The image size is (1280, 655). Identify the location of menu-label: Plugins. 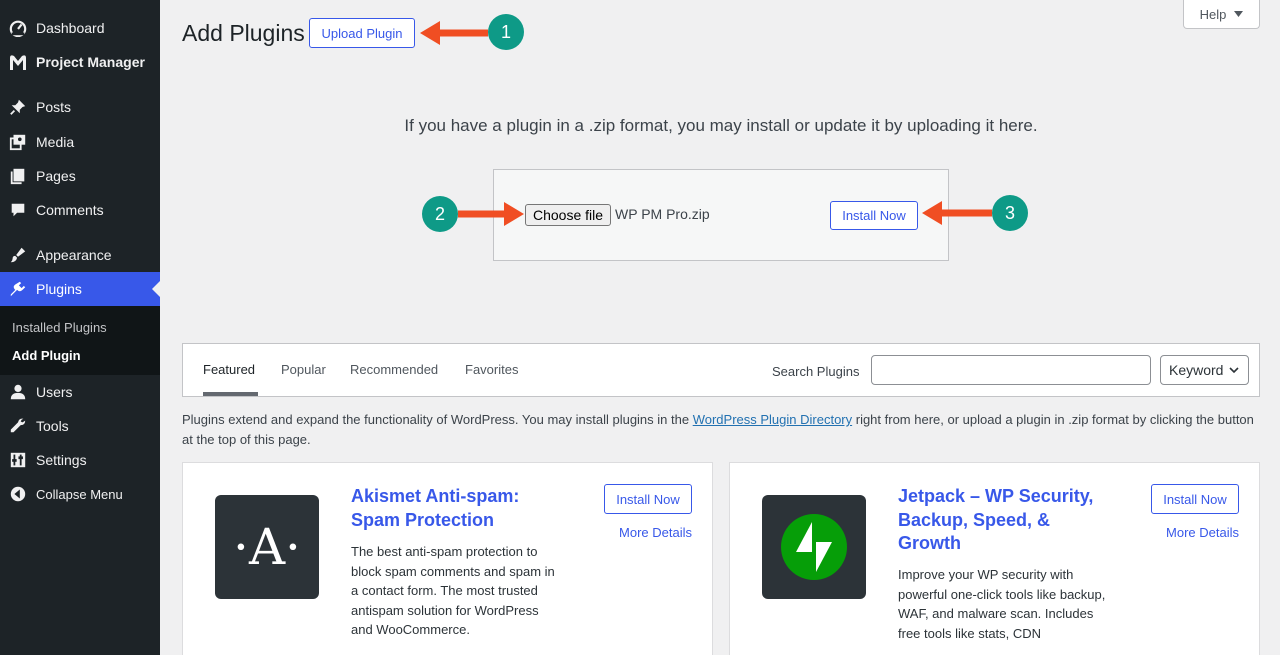
(59, 289).